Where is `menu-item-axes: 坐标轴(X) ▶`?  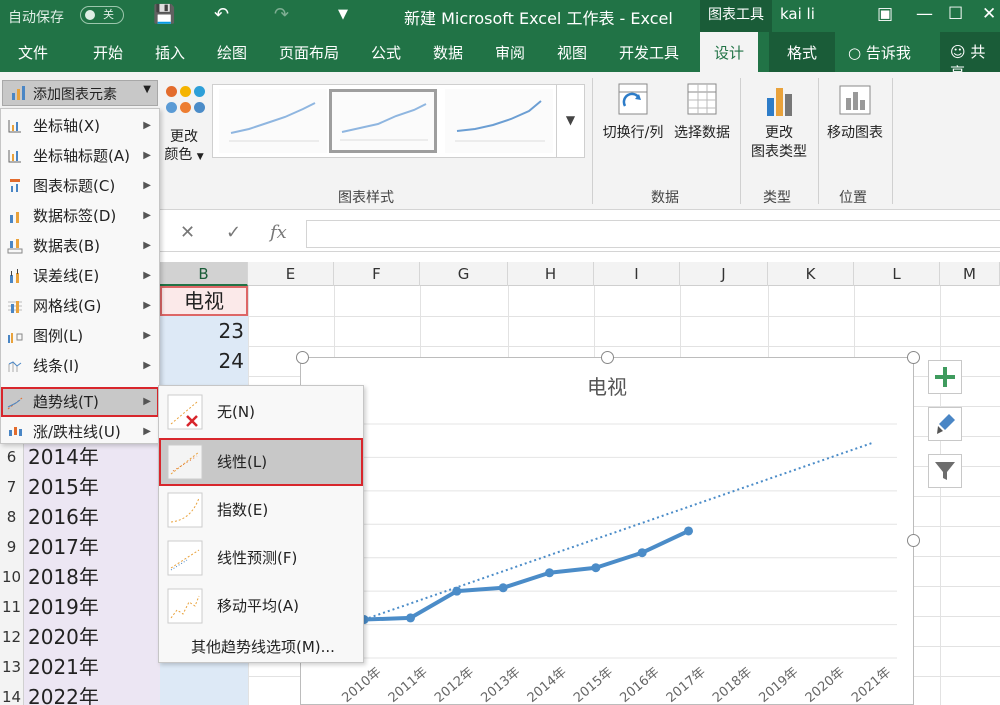 menu-item-axes: 坐标轴(X) ▶ is located at coordinates (80, 126).